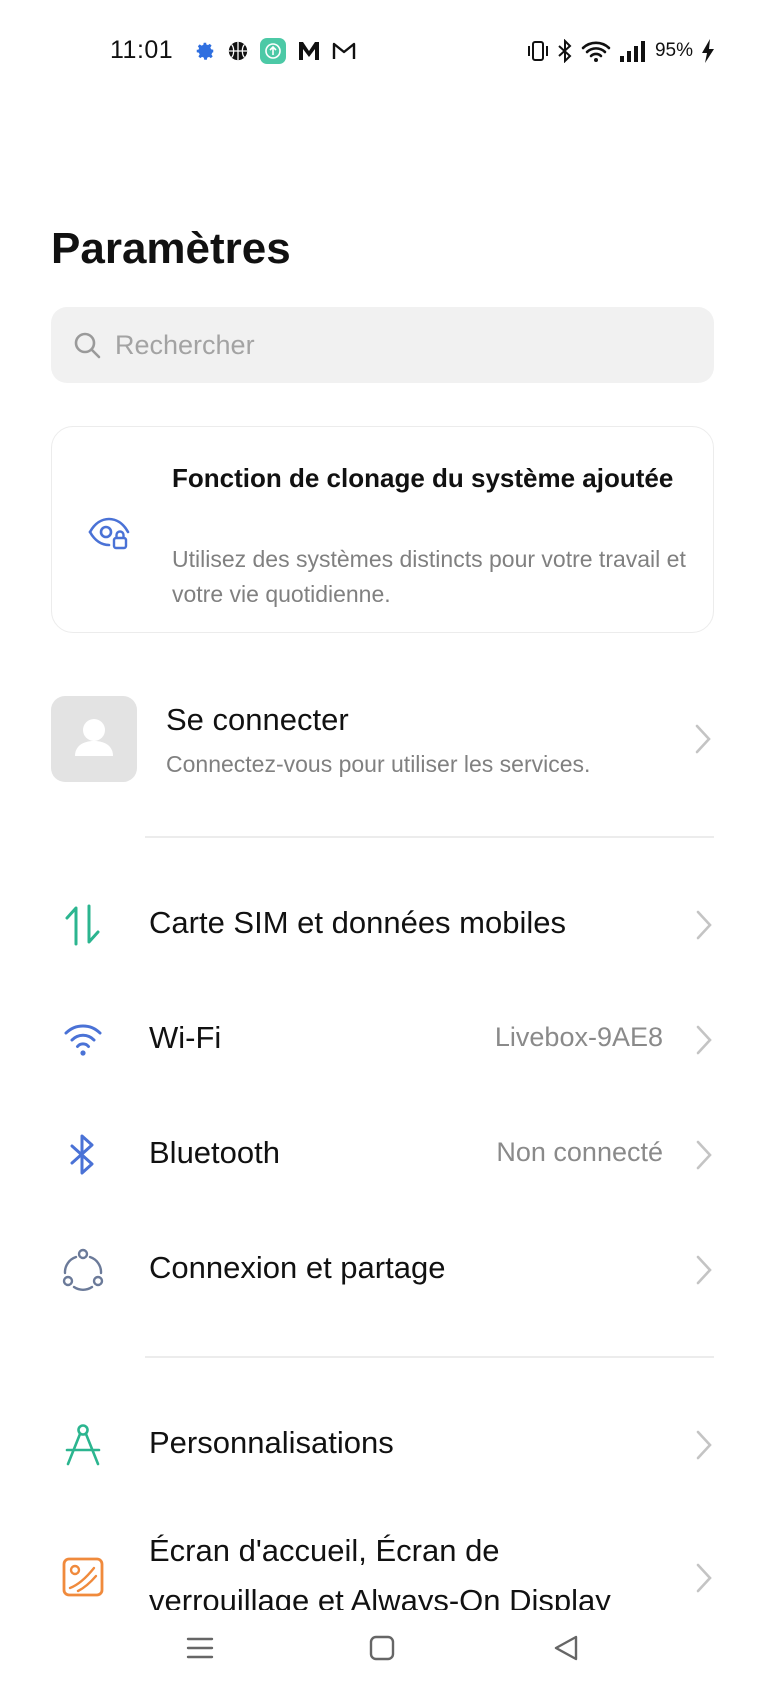  I want to click on signal-icon, so click(632, 51).